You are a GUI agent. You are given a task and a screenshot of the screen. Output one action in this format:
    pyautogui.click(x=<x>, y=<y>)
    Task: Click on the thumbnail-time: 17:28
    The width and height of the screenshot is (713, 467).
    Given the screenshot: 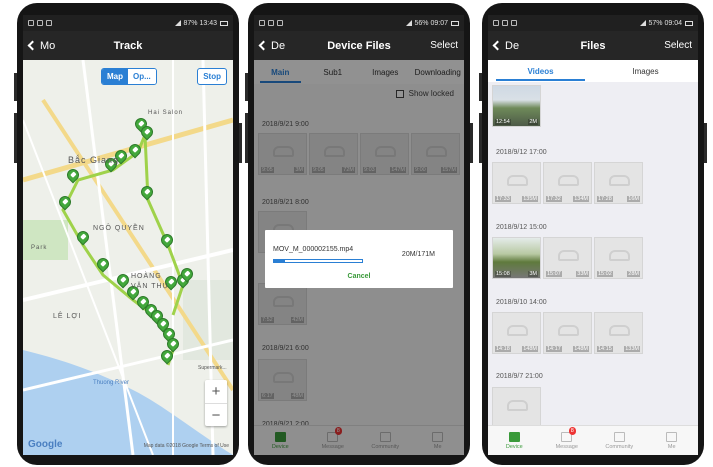 What is the action you would take?
    pyautogui.click(x=605, y=199)
    